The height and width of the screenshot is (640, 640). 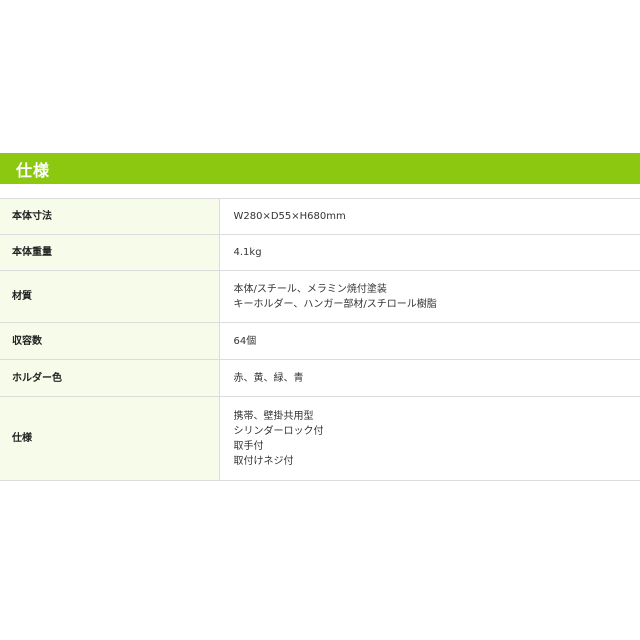 I want to click on spec-value-line: 取手付, so click(x=248, y=446).